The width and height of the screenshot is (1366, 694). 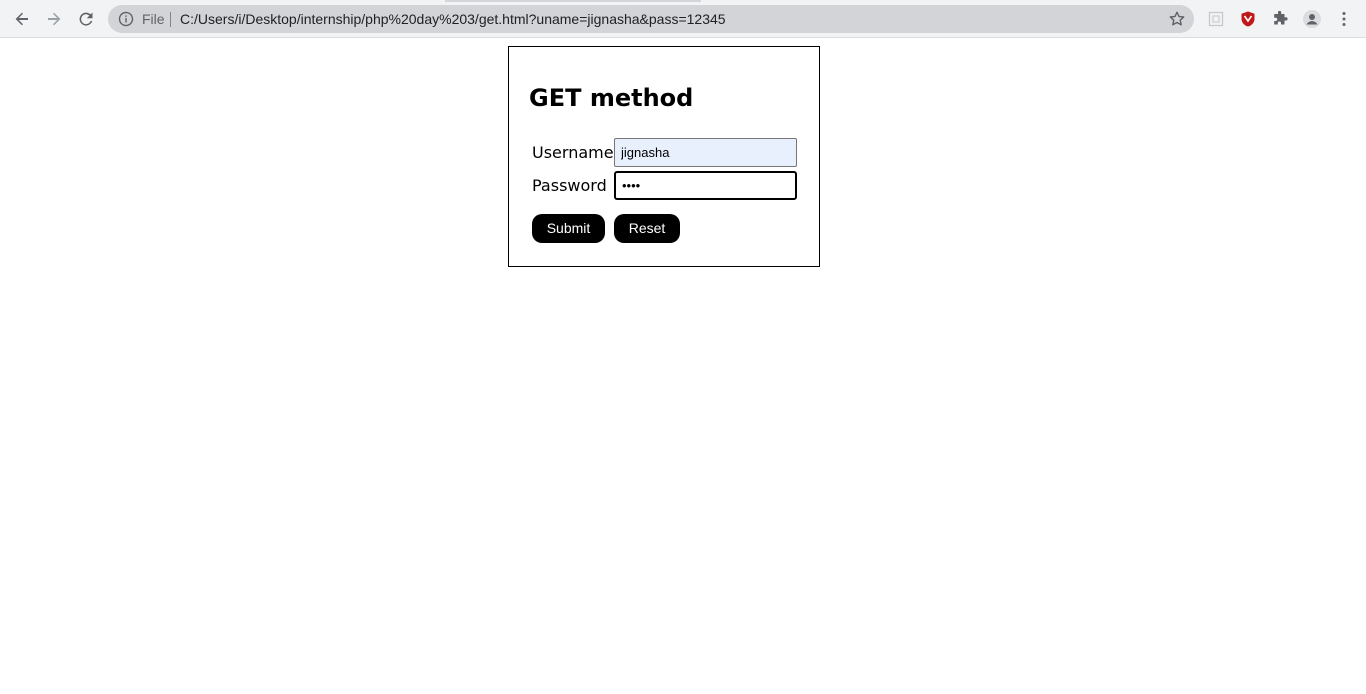 I want to click on reload-button, so click(x=86, y=19).